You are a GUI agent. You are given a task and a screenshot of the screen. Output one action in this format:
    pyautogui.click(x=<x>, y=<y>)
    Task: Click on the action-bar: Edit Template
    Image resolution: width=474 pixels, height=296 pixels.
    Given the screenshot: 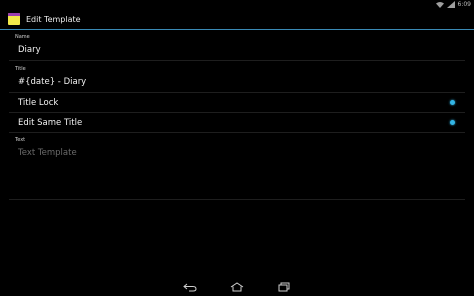 What is the action you would take?
    pyautogui.click(x=237, y=19)
    